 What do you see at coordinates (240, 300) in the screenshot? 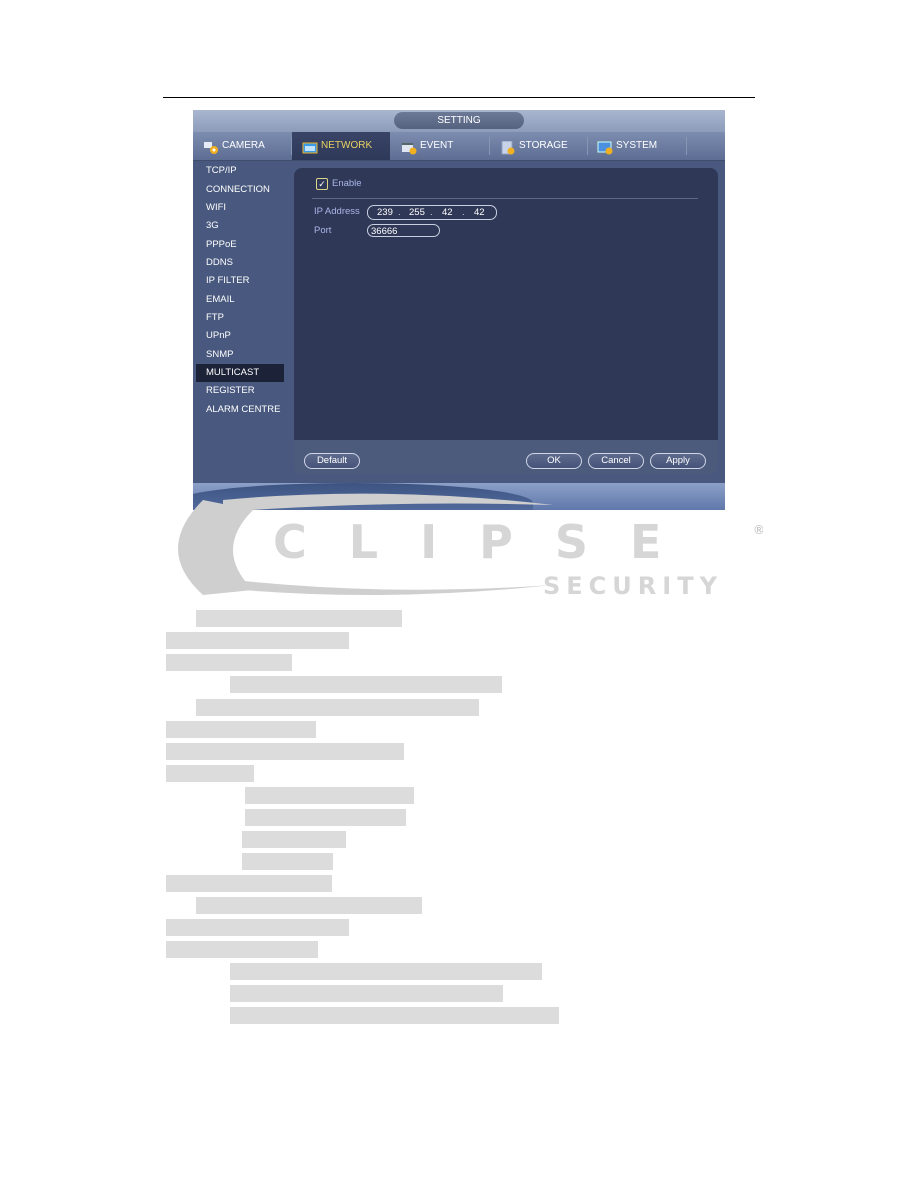
I see `sidebar-item-email: EMAIL` at bounding box center [240, 300].